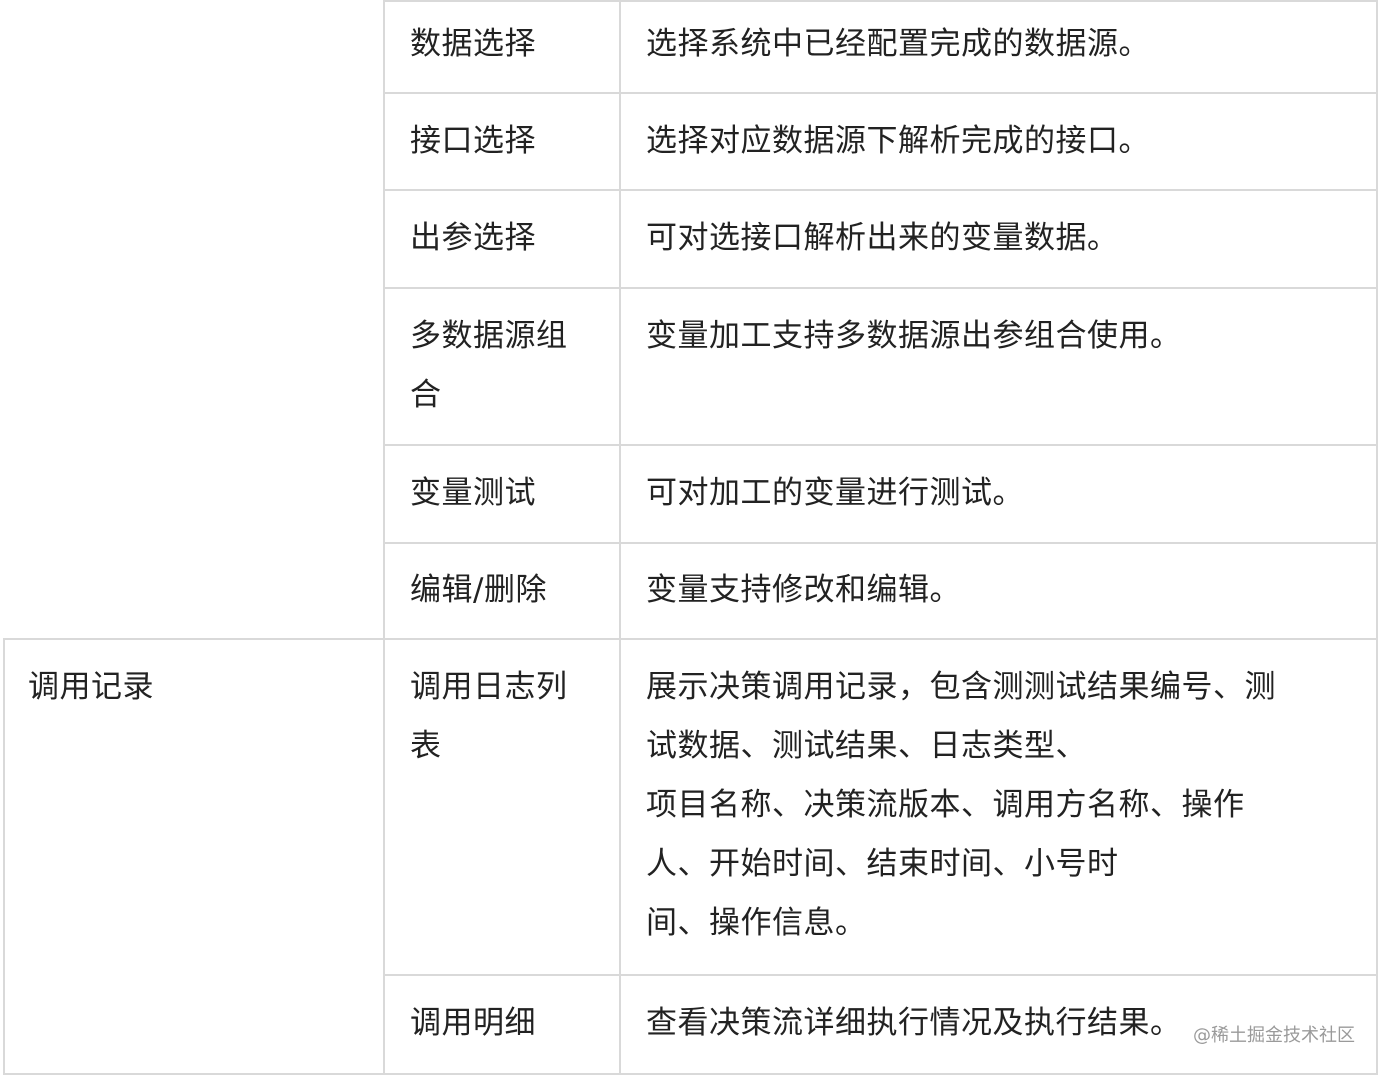  Describe the element at coordinates (473, 141) in the screenshot. I see `feature-cell: 接口选择` at that location.